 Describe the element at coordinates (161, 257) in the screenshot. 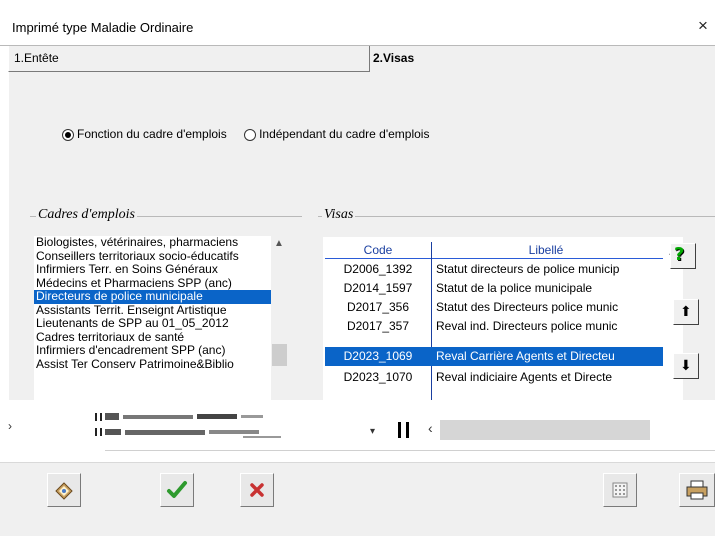

I see `list-item: Conseillers territoriaux socio-éducatifs` at that location.